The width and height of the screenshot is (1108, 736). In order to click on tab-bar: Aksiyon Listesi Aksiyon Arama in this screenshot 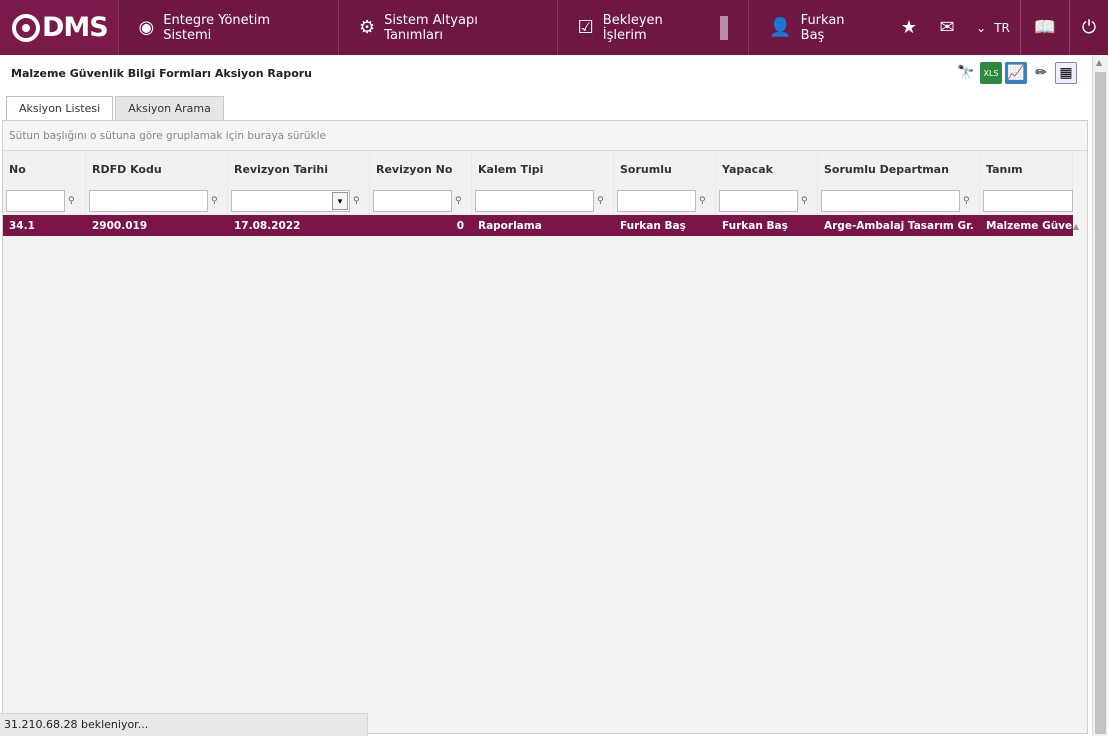, I will do `click(115, 108)`.